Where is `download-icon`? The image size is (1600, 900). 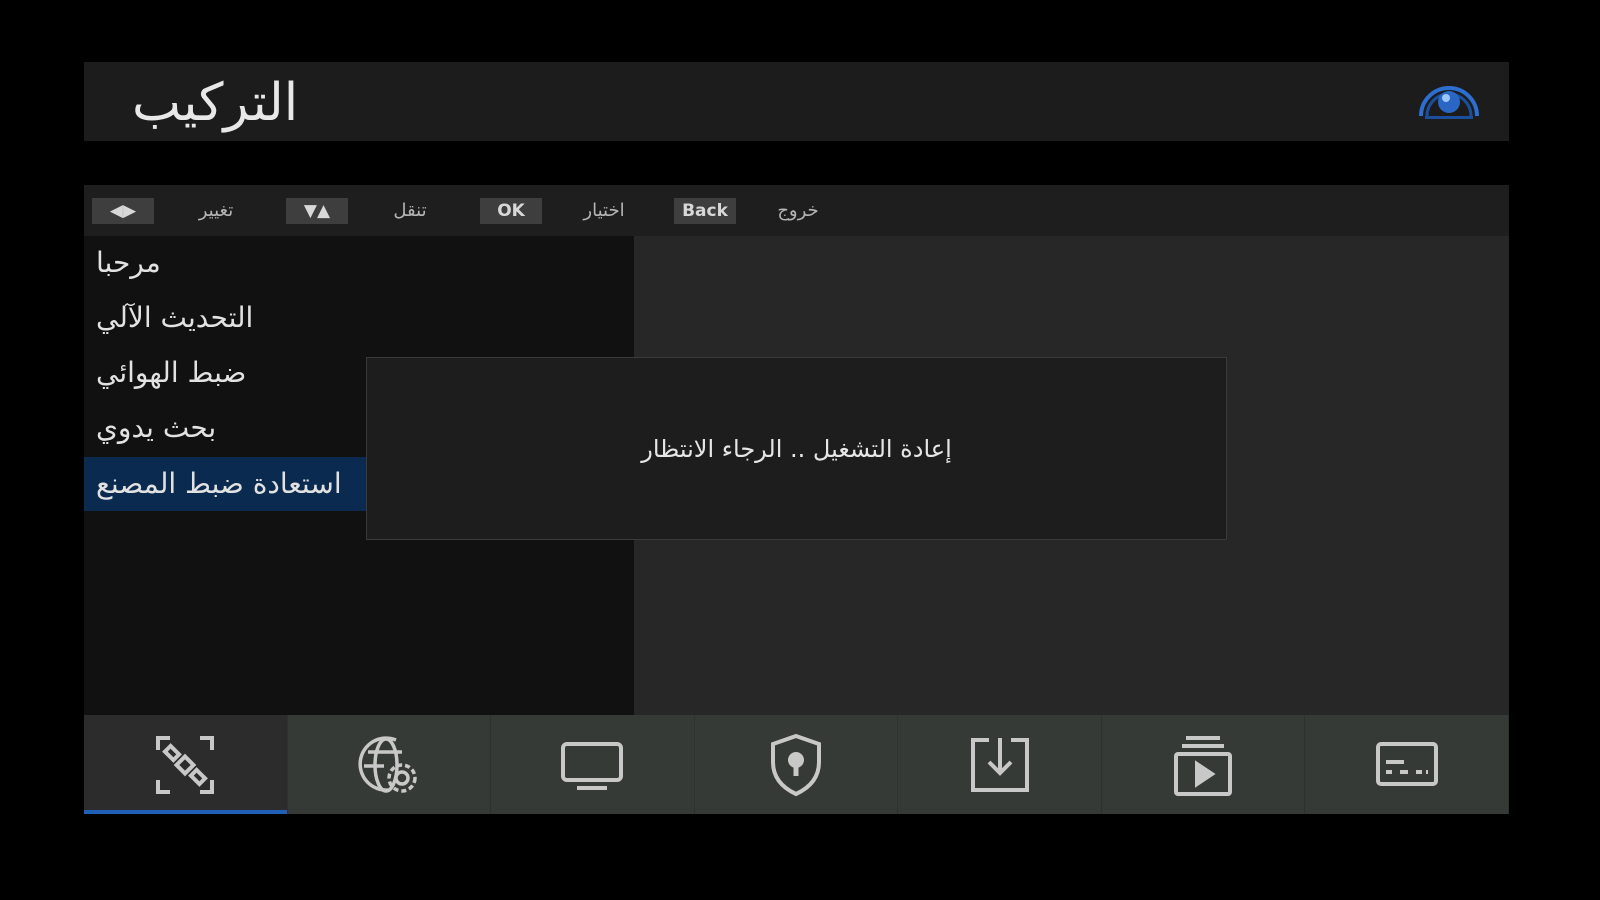
download-icon is located at coordinates (999, 764).